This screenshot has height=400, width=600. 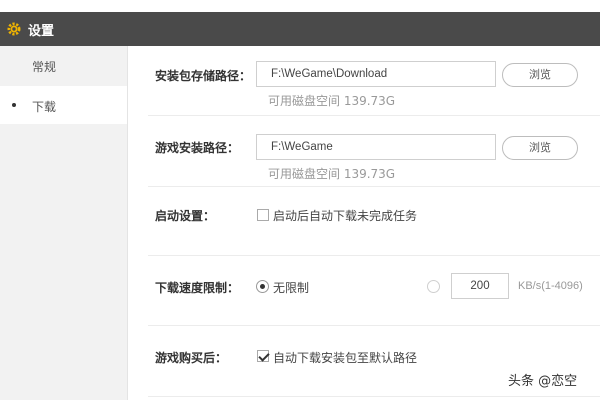 What do you see at coordinates (41, 31) in the screenshot?
I see `window-title: 设置` at bounding box center [41, 31].